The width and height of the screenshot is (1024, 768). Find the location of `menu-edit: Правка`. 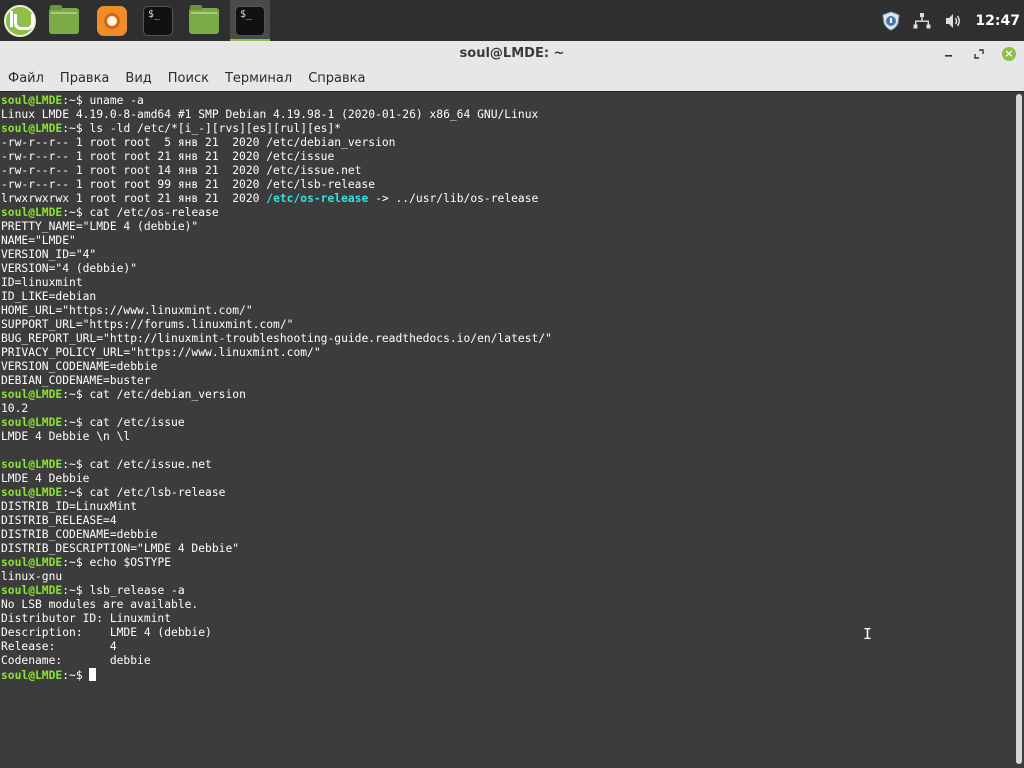

menu-edit: Правка is located at coordinates (84, 78).